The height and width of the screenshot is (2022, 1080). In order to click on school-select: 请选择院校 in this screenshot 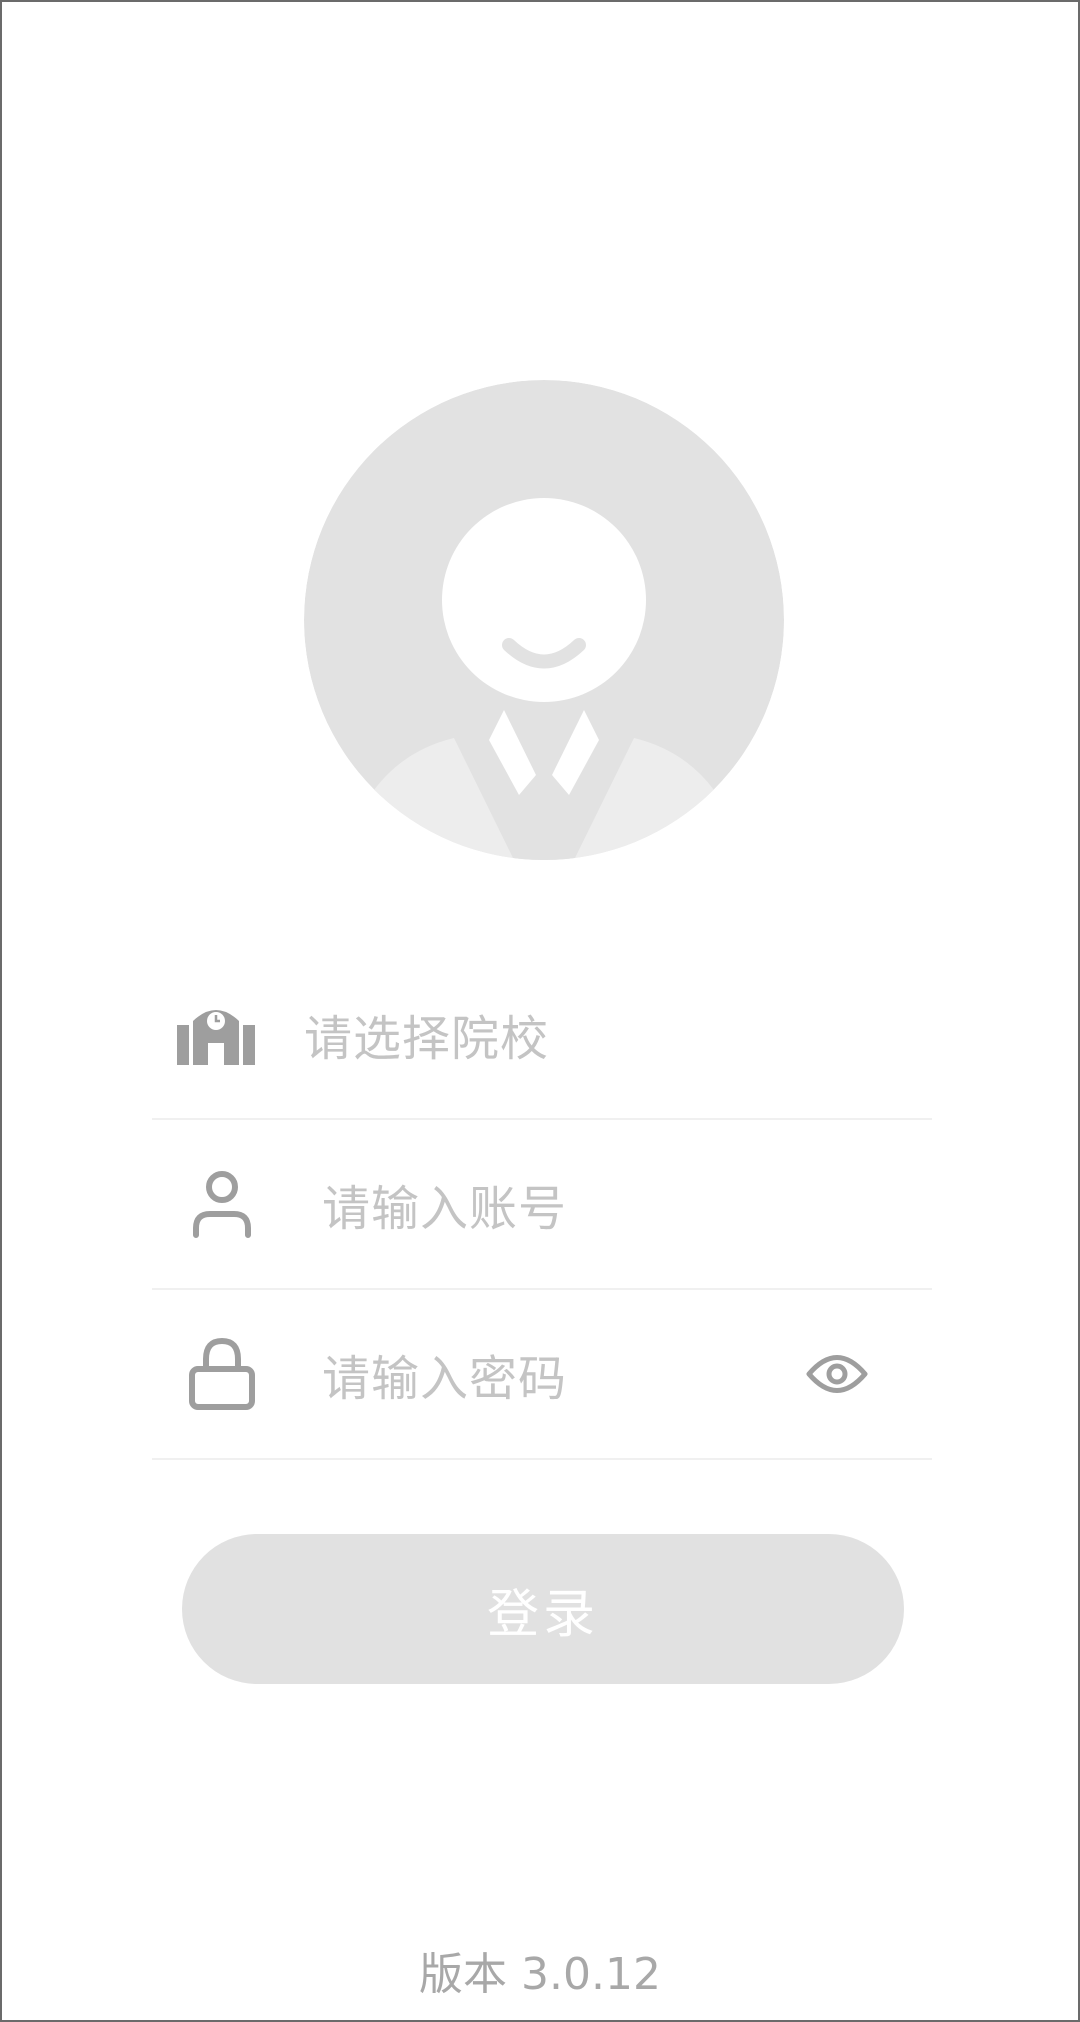, I will do `click(542, 1035)`.